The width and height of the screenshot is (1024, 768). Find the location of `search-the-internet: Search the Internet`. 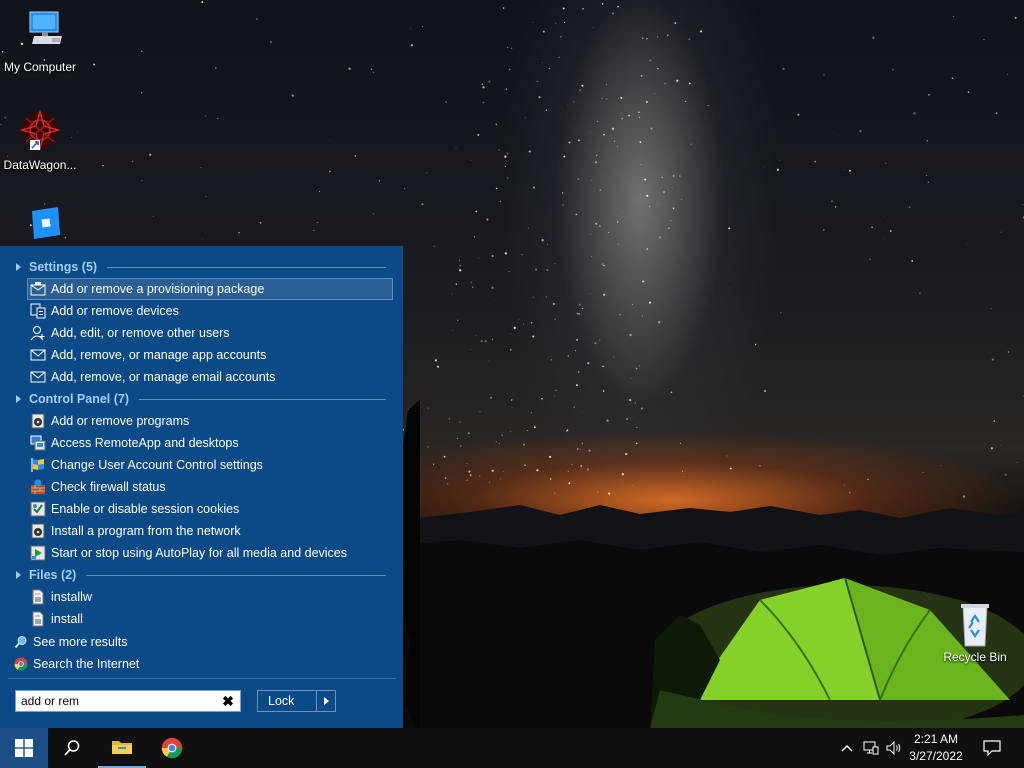

search-the-internet: Search the Internet is located at coordinates (76, 664).